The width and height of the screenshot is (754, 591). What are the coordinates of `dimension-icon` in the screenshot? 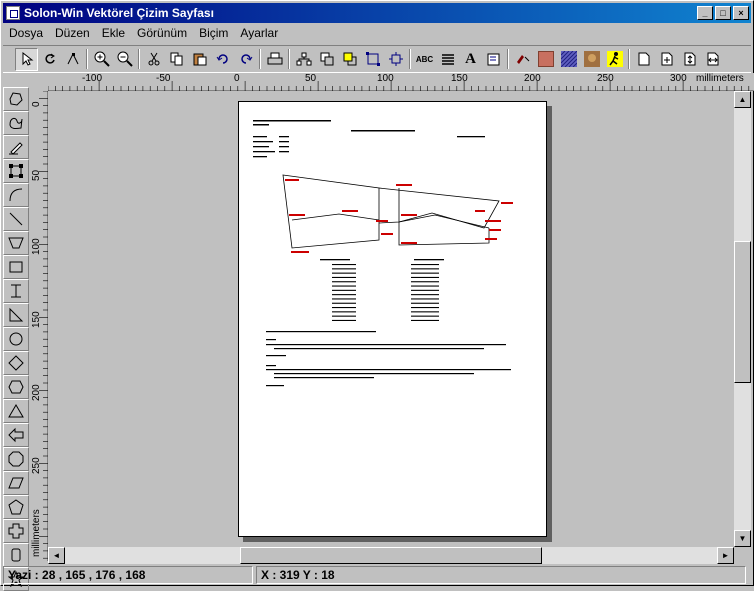 It's located at (16, 291).